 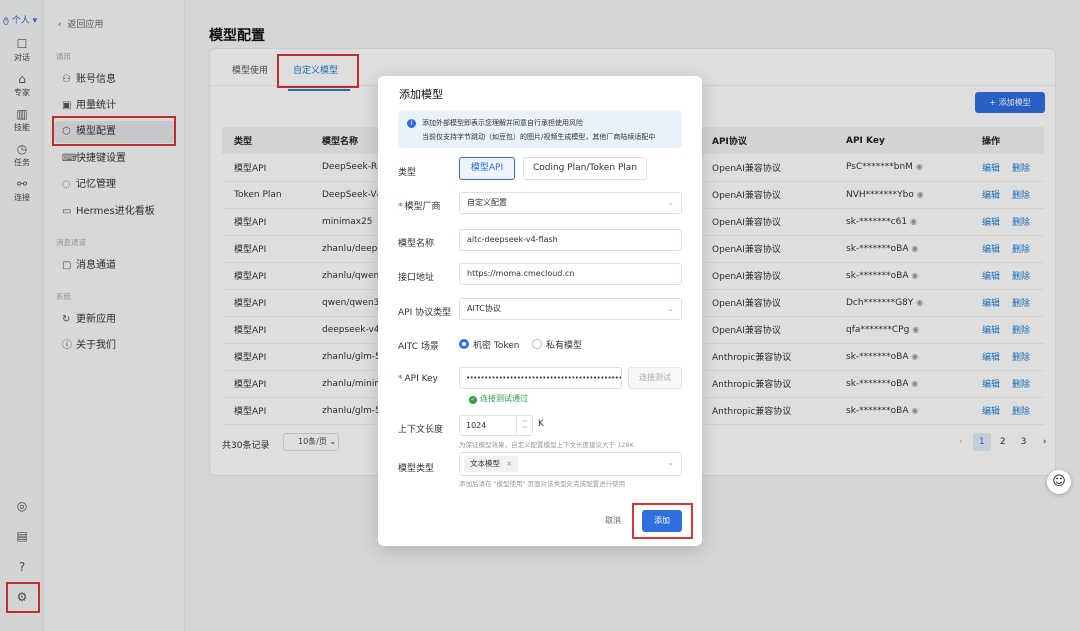 What do you see at coordinates (419, 207) in the screenshot?
I see `vendor-label: * 模型厂商` at bounding box center [419, 207].